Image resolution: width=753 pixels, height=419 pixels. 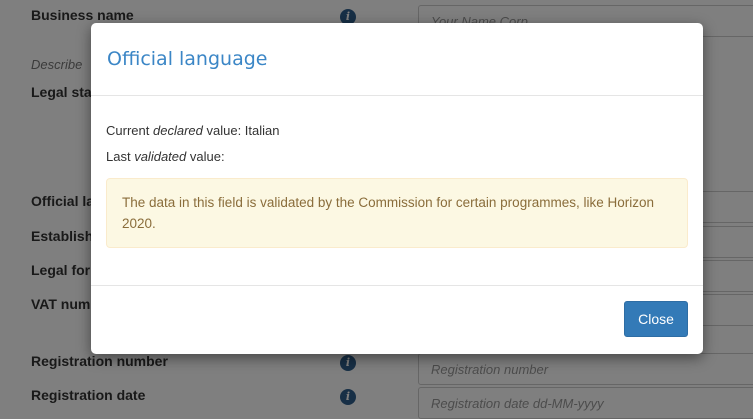 I want to click on modal-header: Official language, so click(x=397, y=59).